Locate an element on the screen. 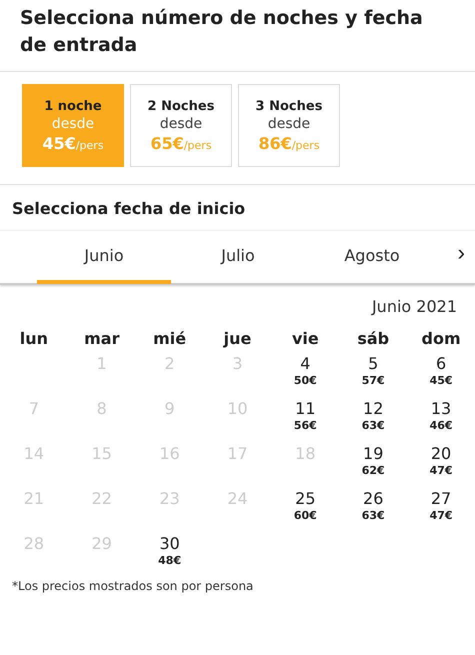  month-tab: Julio is located at coordinates (238, 257).